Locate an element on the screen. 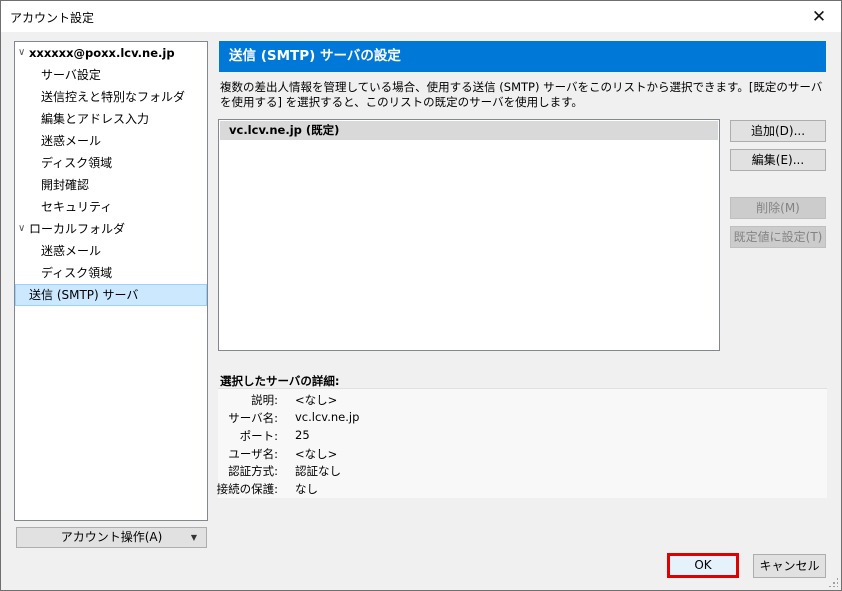  detail-key: 認証方式: is located at coordinates (253, 471).